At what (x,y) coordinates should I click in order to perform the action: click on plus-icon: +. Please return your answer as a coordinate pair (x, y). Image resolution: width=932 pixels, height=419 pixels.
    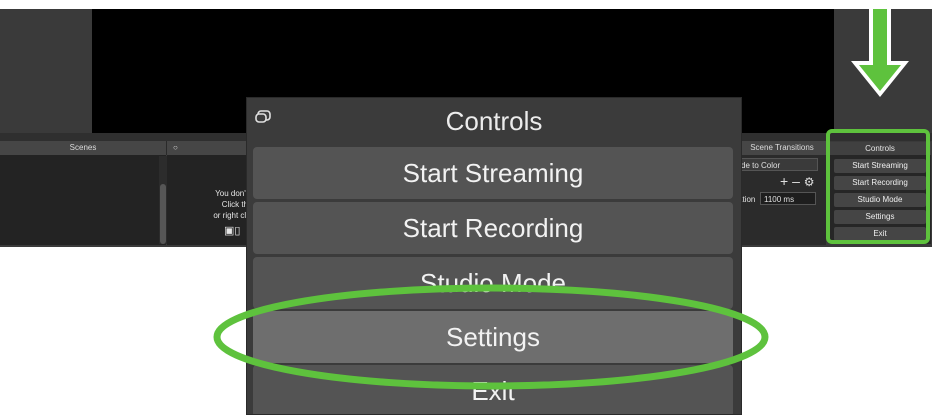
    Looking at the image, I should click on (784, 181).